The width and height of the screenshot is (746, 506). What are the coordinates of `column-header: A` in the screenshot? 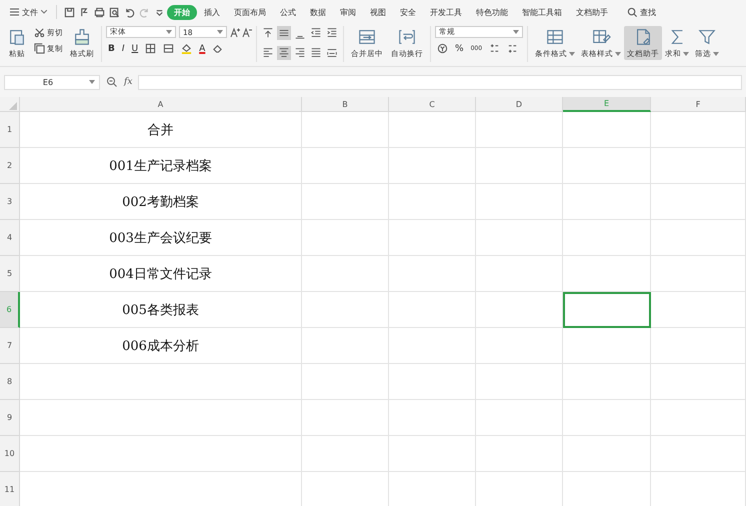 It's located at (161, 104).